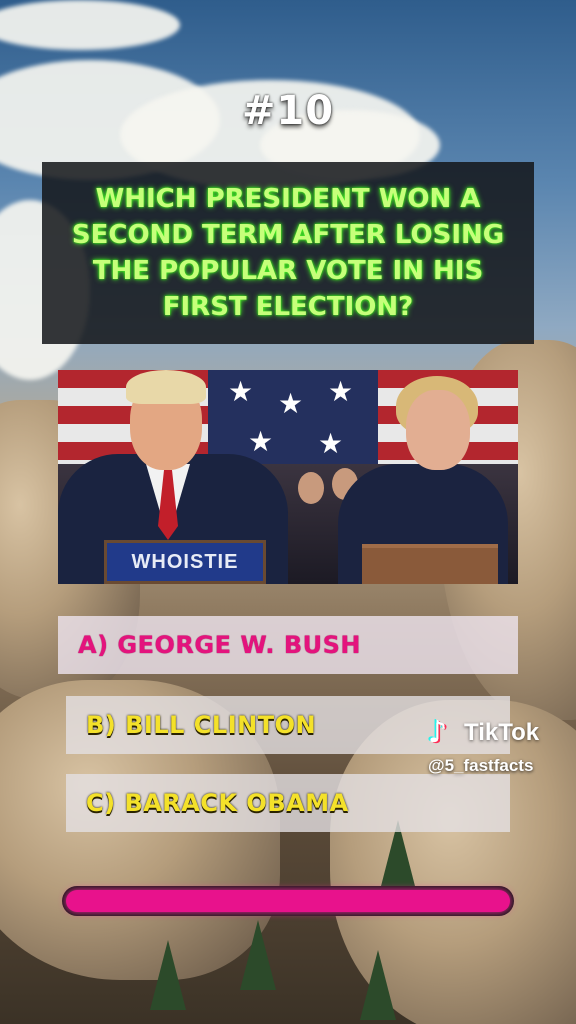 The height and width of the screenshot is (1024, 576). Describe the element at coordinates (90, 25) in the screenshot. I see `cloud` at that location.